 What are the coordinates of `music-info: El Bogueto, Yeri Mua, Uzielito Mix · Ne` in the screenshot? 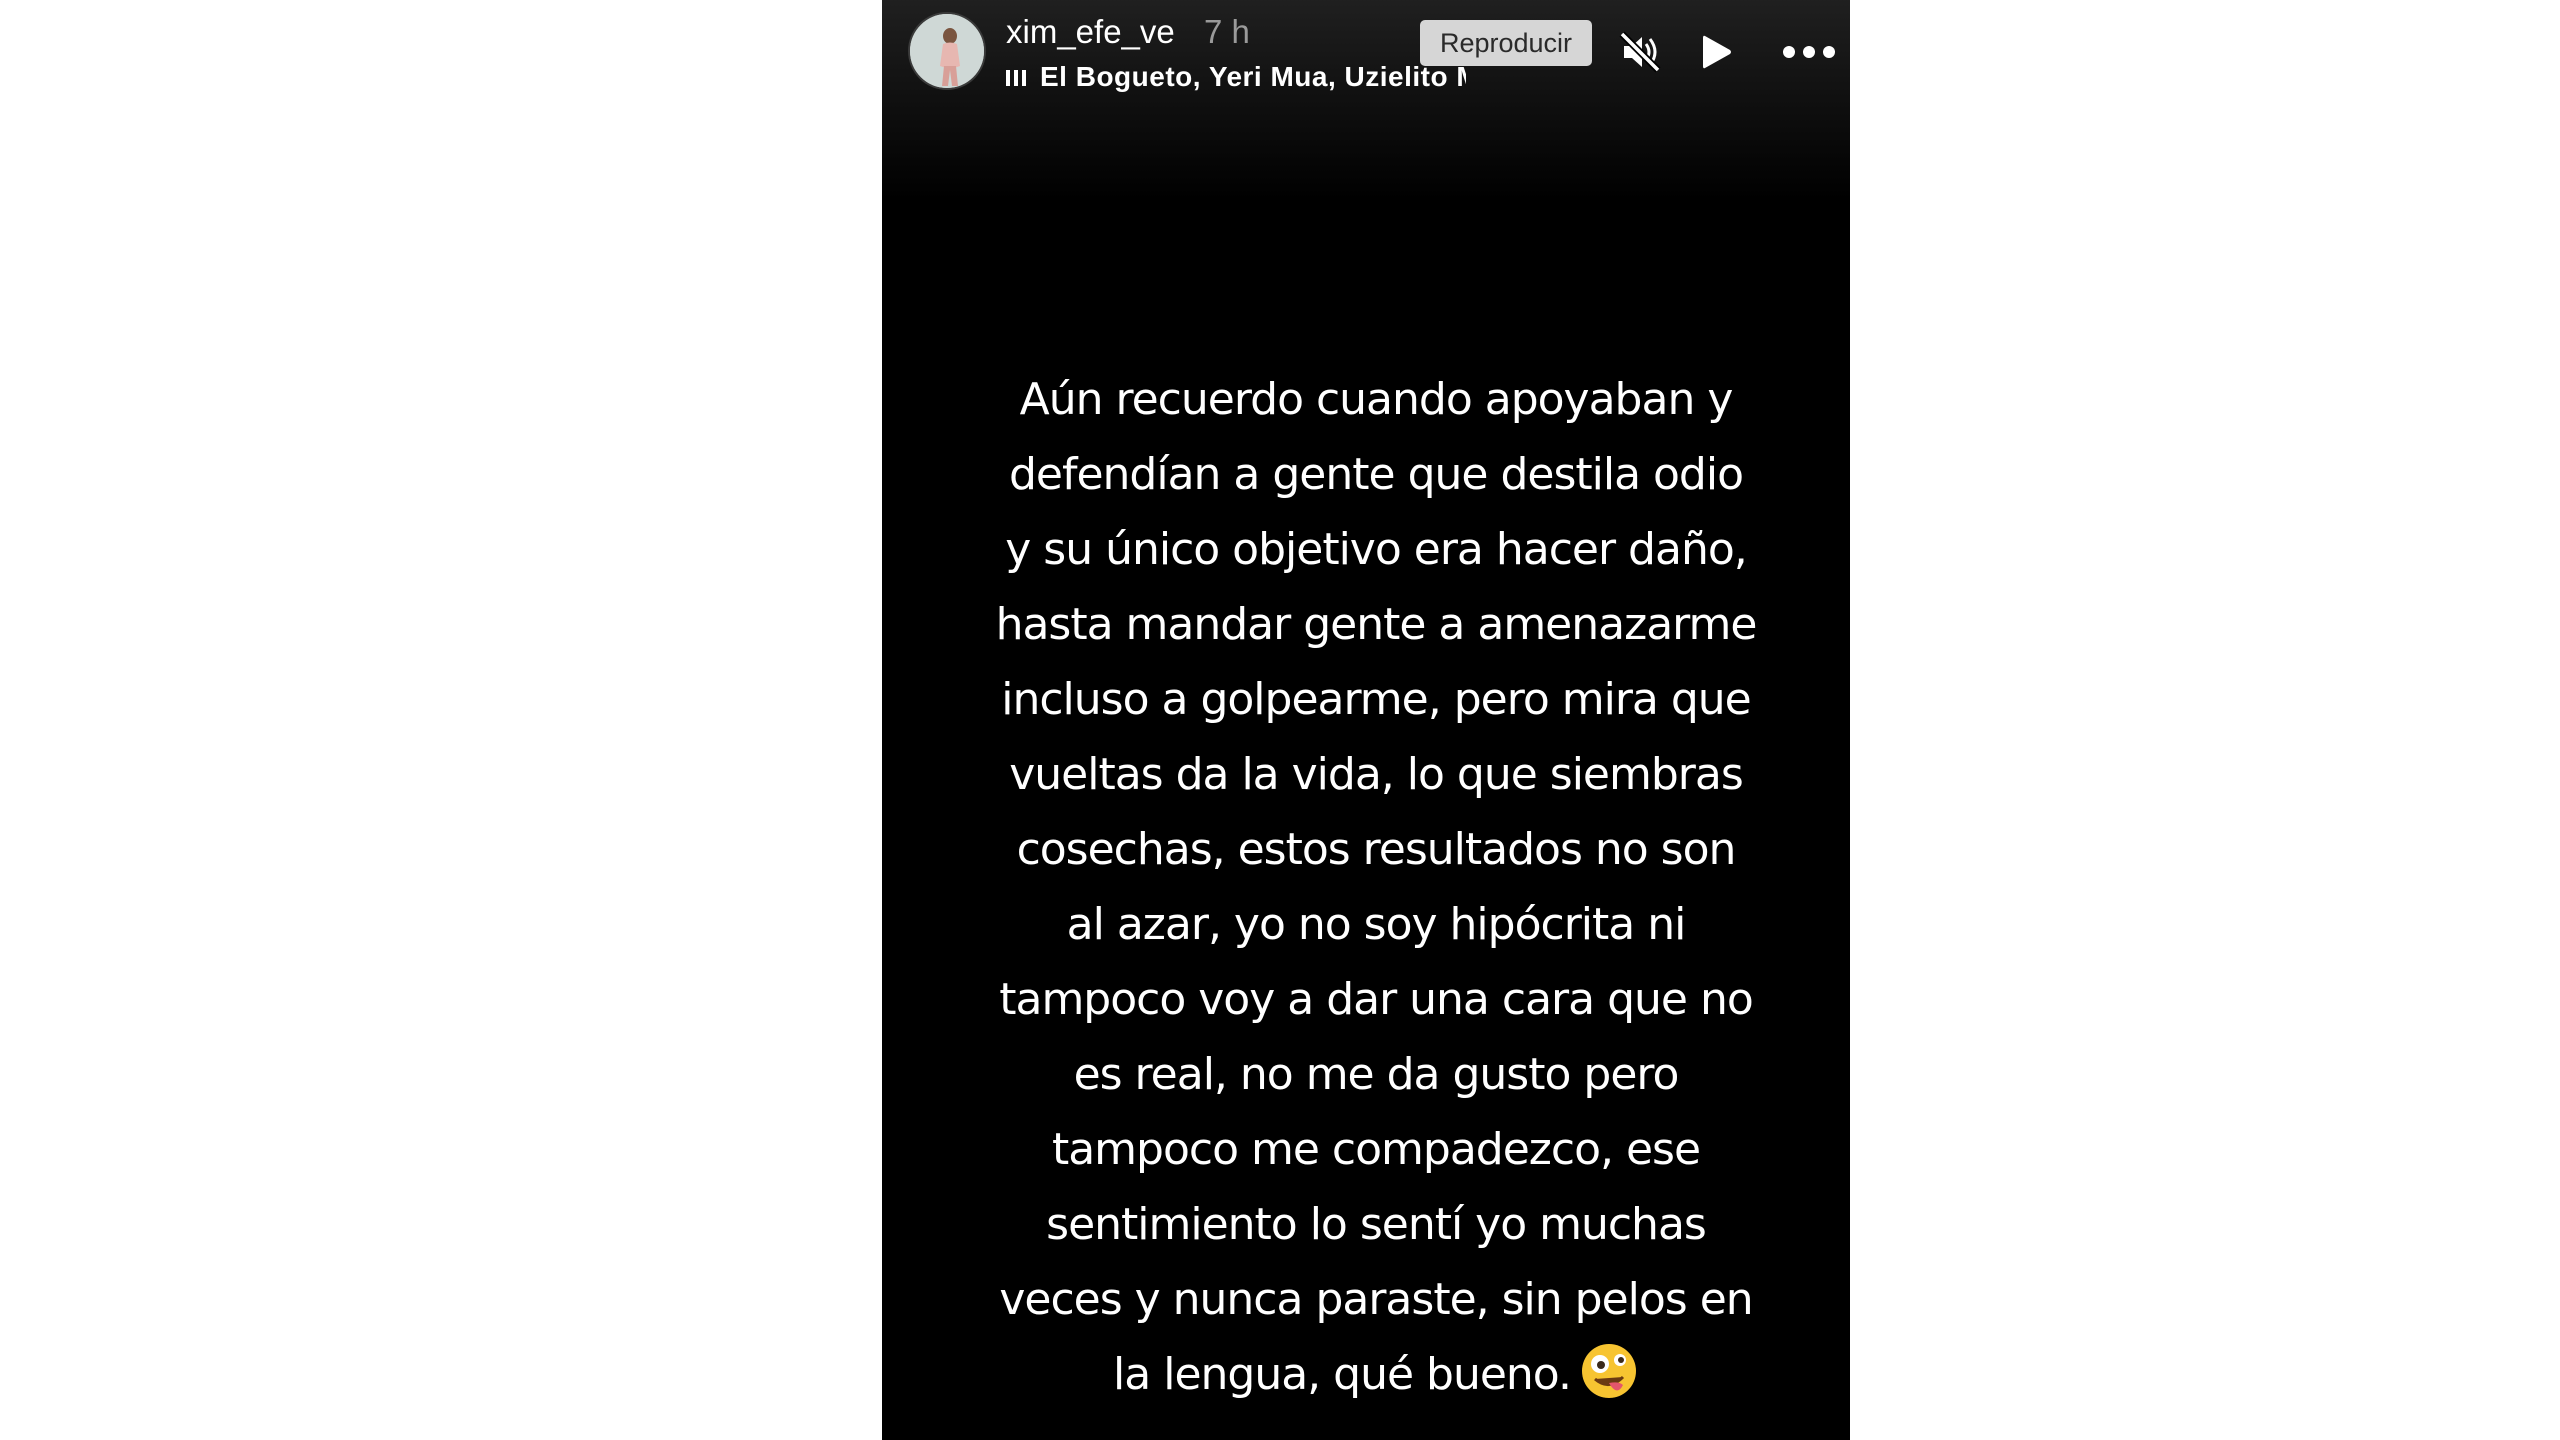 It's located at (1236, 77).